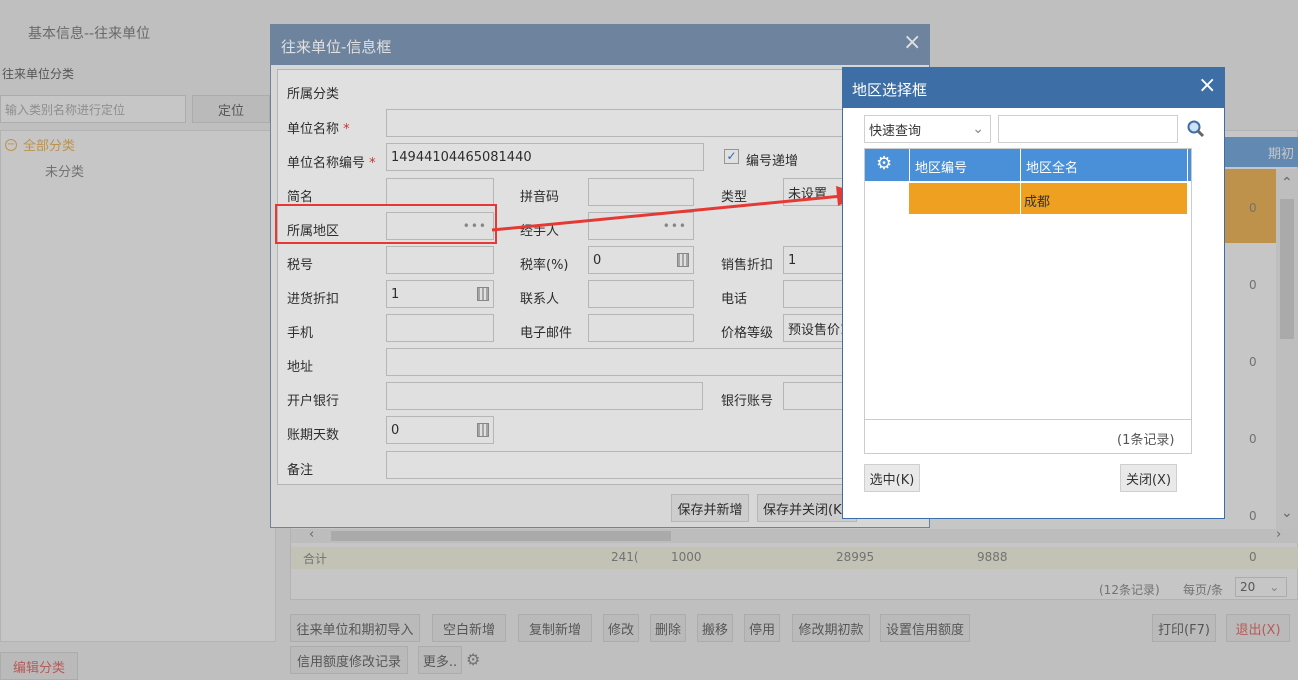 The image size is (1298, 680). I want to click on query-mode-select: 快速查询 ⌄, so click(927, 129).